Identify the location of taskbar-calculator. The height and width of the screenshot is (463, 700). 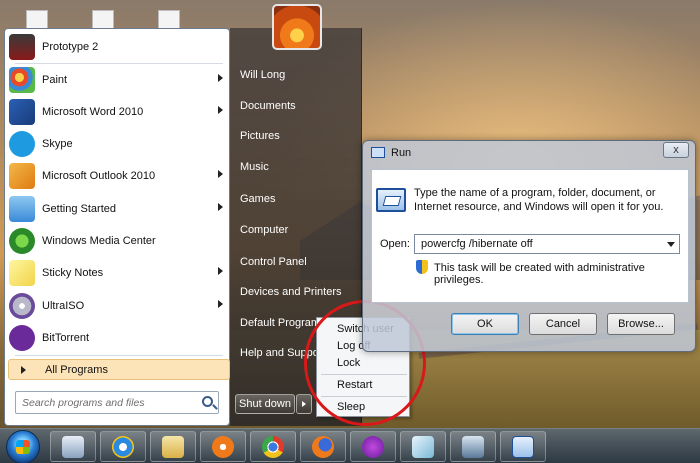
(73, 446).